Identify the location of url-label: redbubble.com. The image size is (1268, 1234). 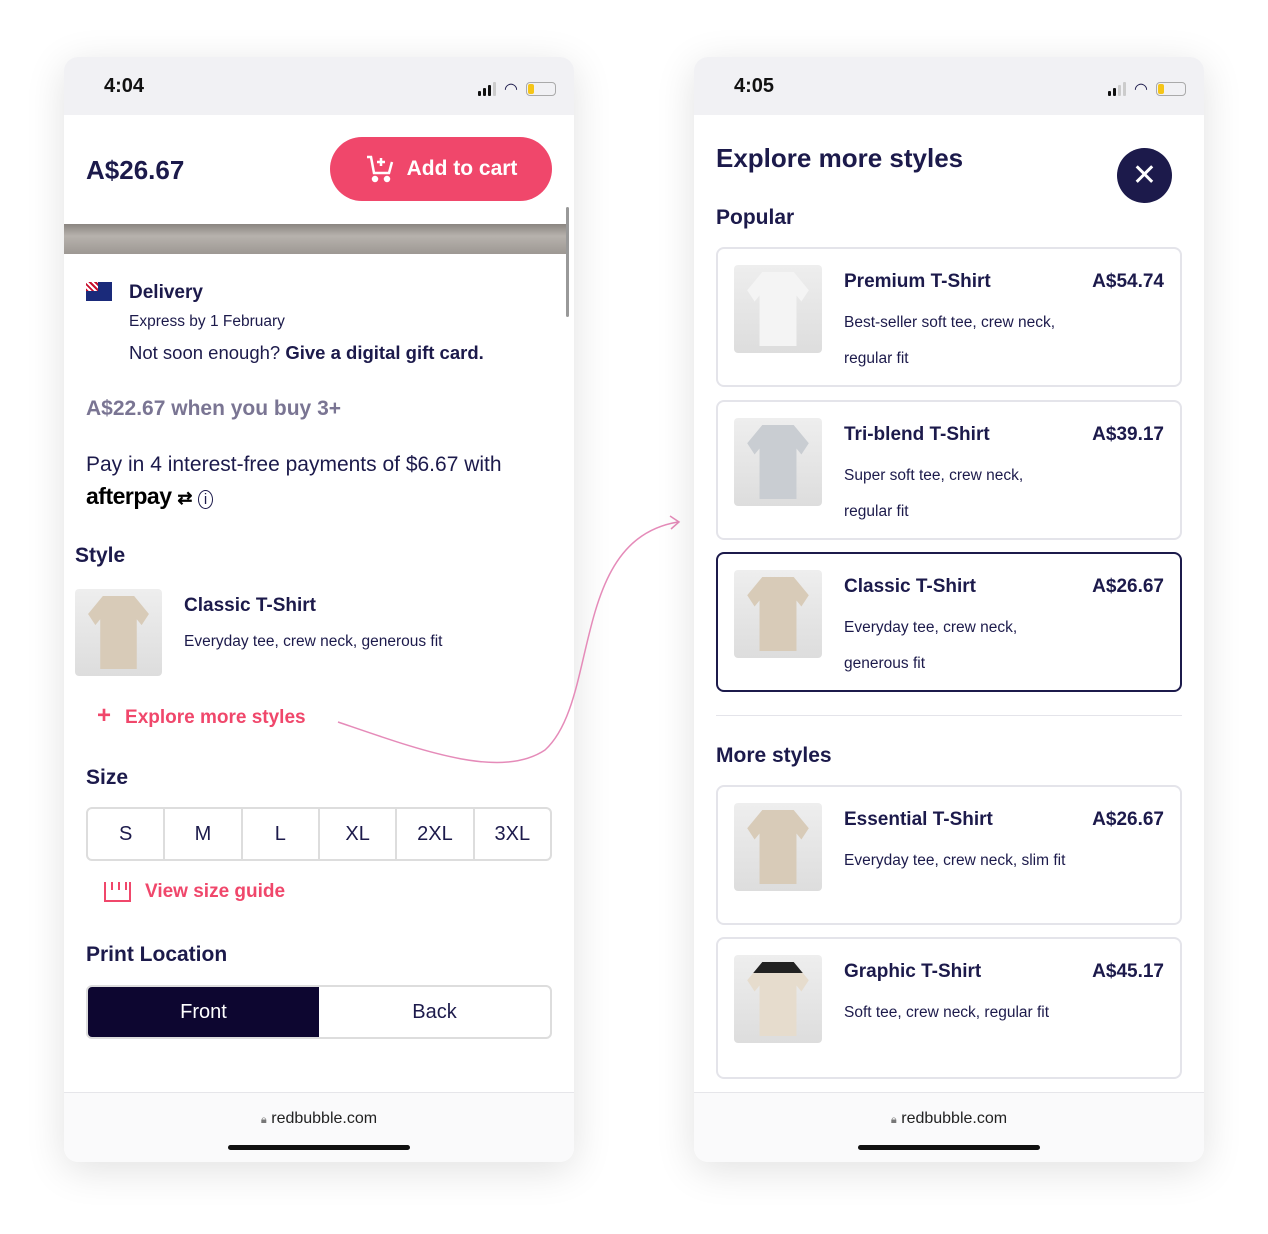
(954, 1118).